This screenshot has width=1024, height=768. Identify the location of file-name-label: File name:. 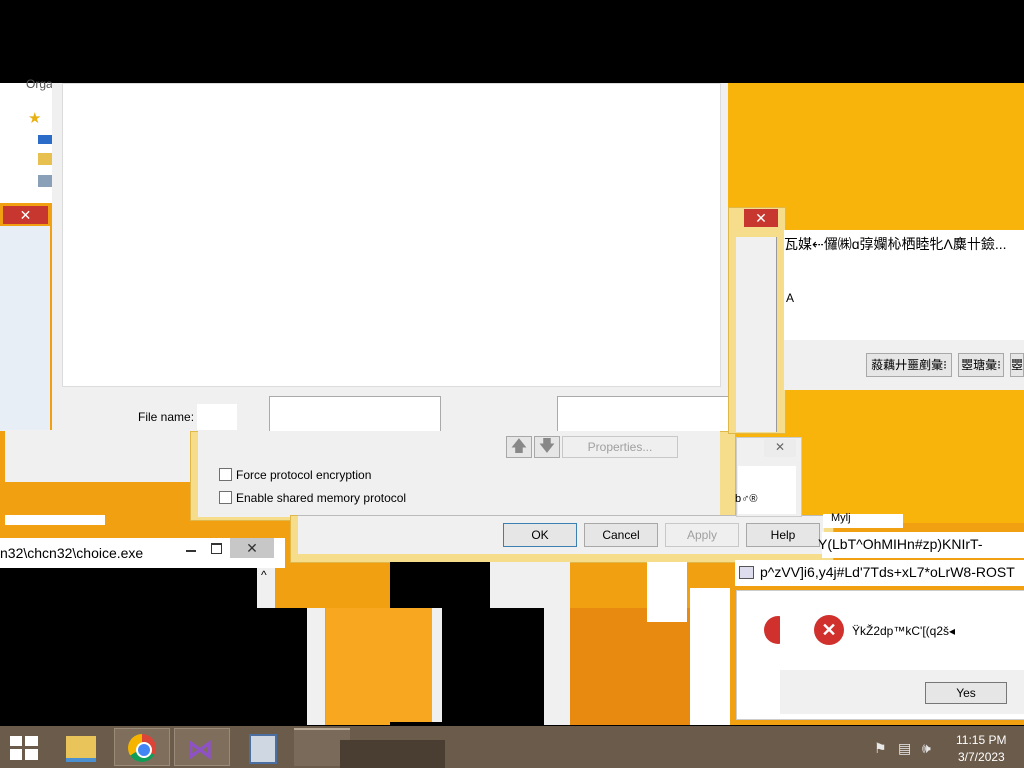
(166, 417).